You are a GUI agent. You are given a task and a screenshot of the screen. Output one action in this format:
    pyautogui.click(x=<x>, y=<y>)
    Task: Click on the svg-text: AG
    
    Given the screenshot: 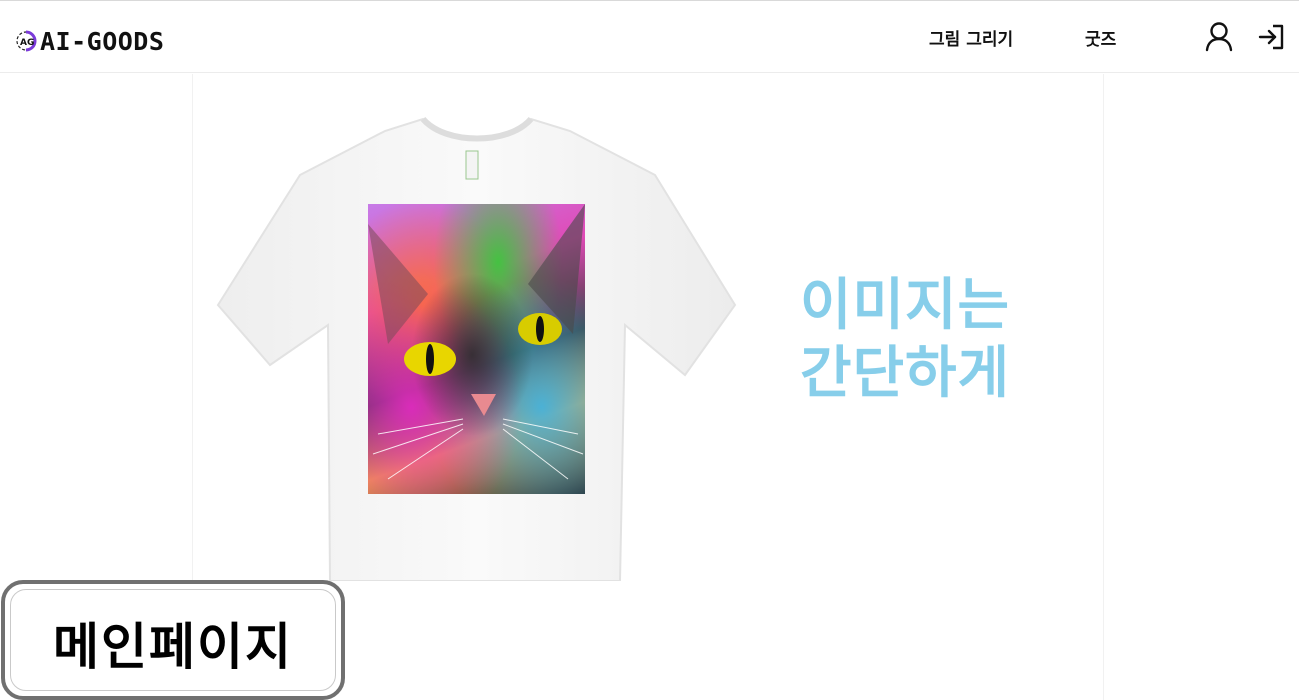 What is the action you would take?
    pyautogui.click(x=27, y=43)
    